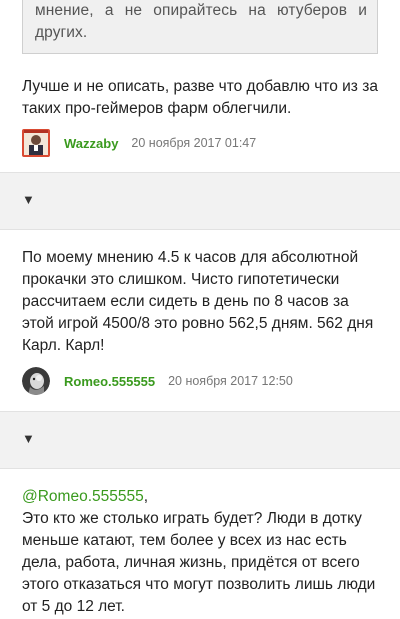 The height and width of the screenshot is (619, 400). I want to click on author-name: Romeo.555555, so click(109, 381).